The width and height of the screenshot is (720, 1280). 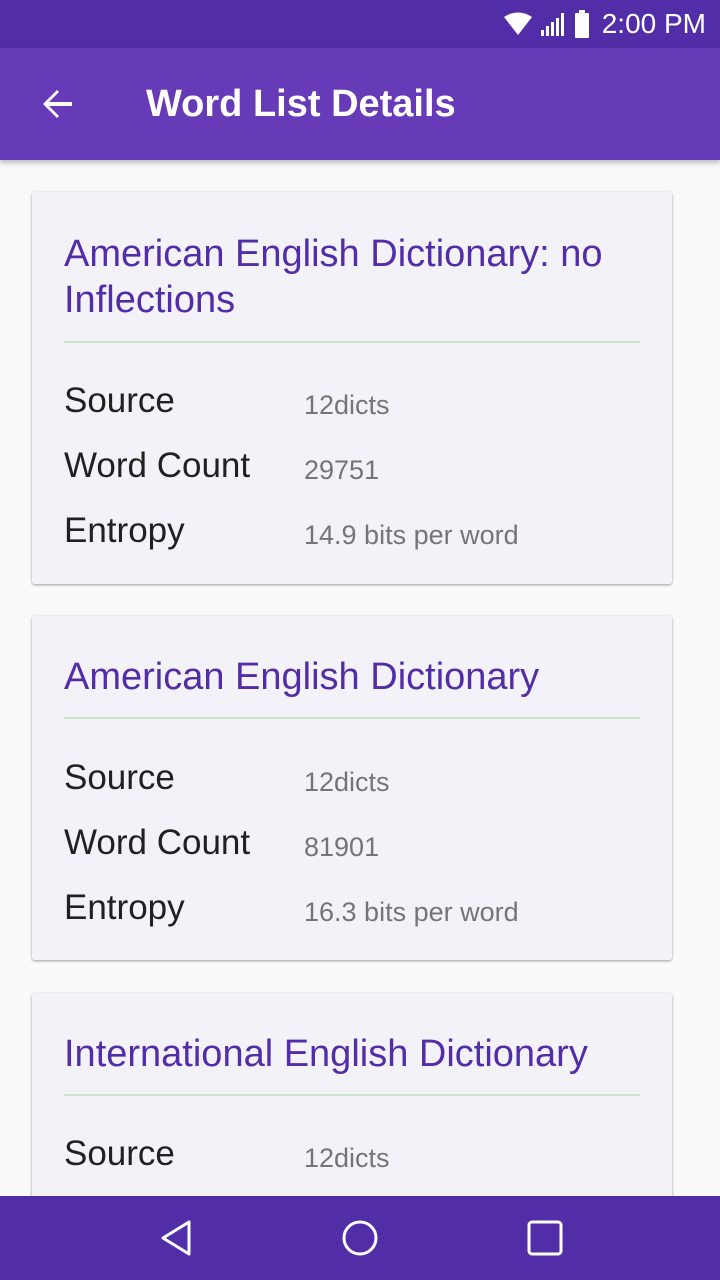 I want to click on status-time: 2:00 PM, so click(x=653, y=23).